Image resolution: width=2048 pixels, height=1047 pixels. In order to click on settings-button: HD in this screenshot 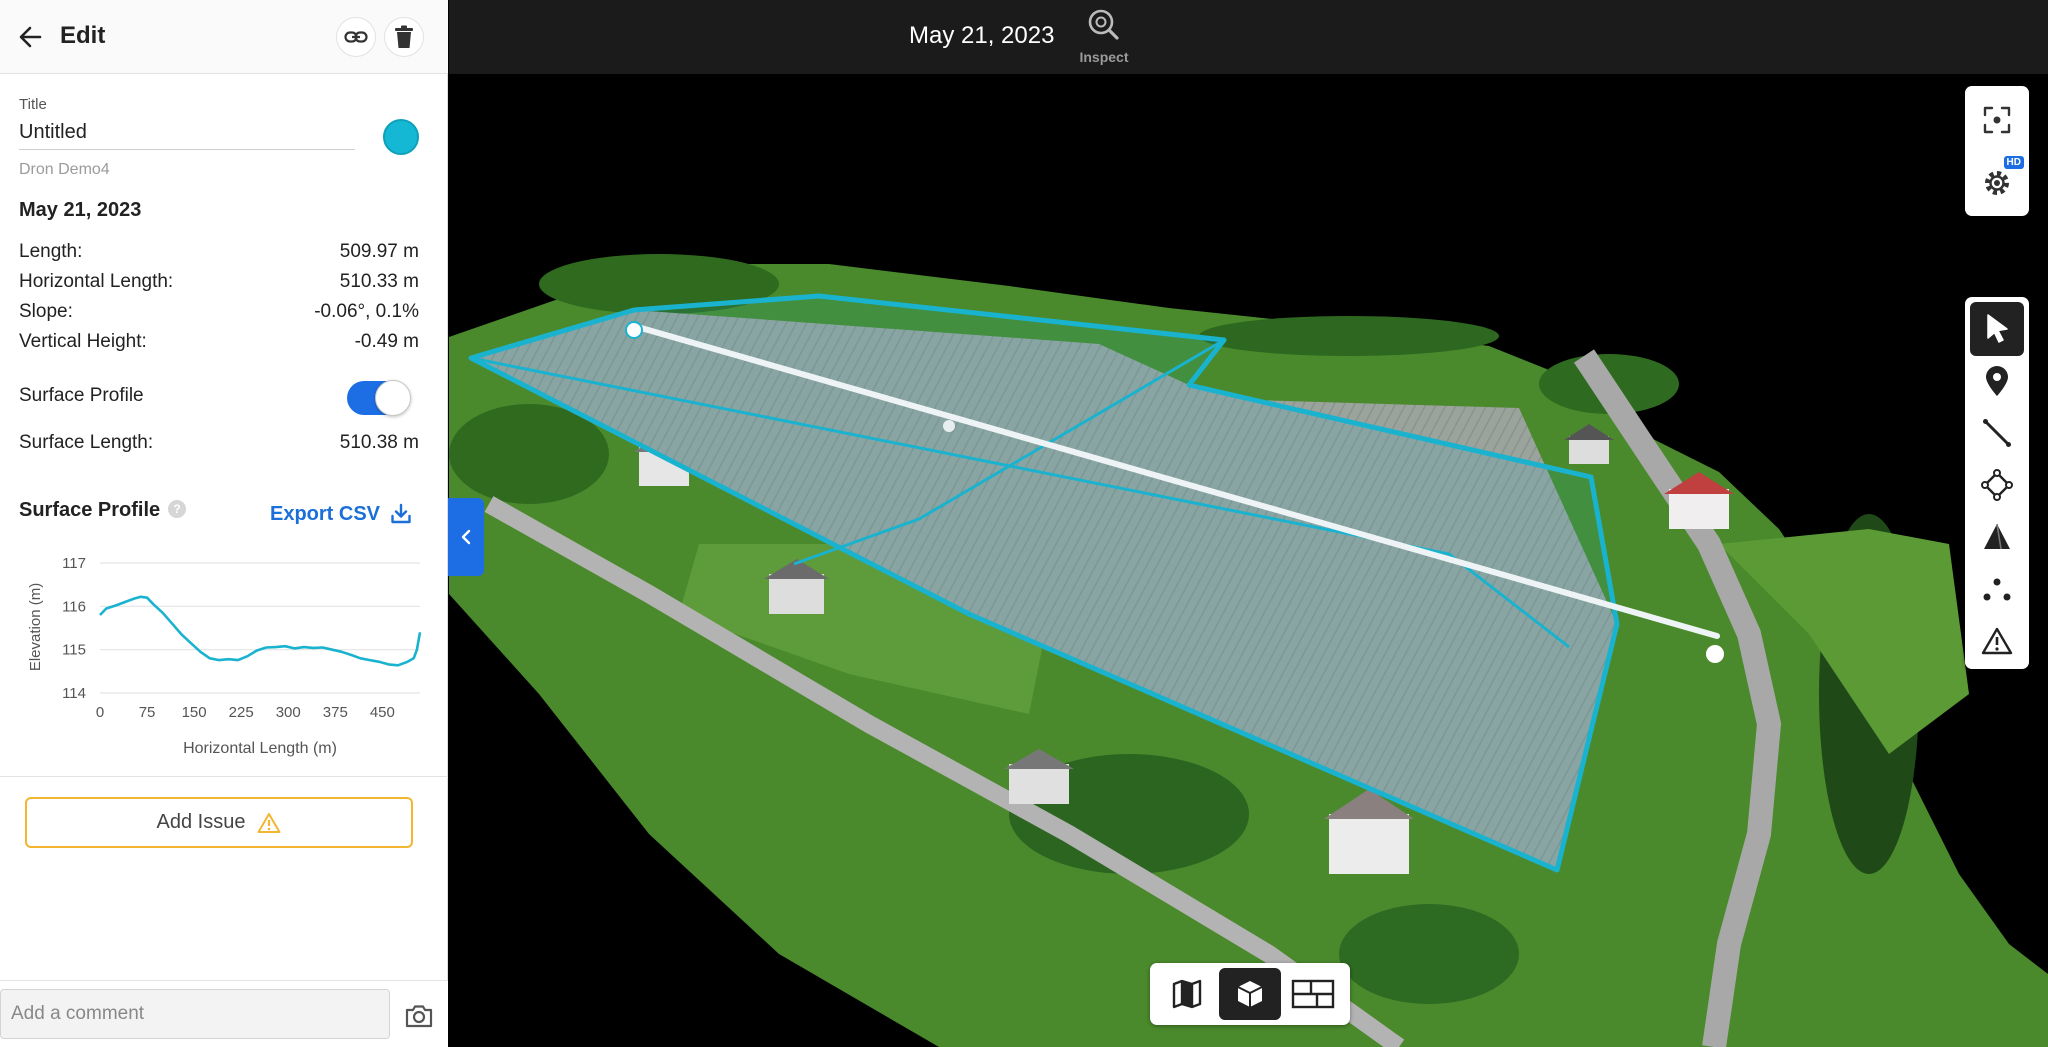, I will do `click(1997, 183)`.